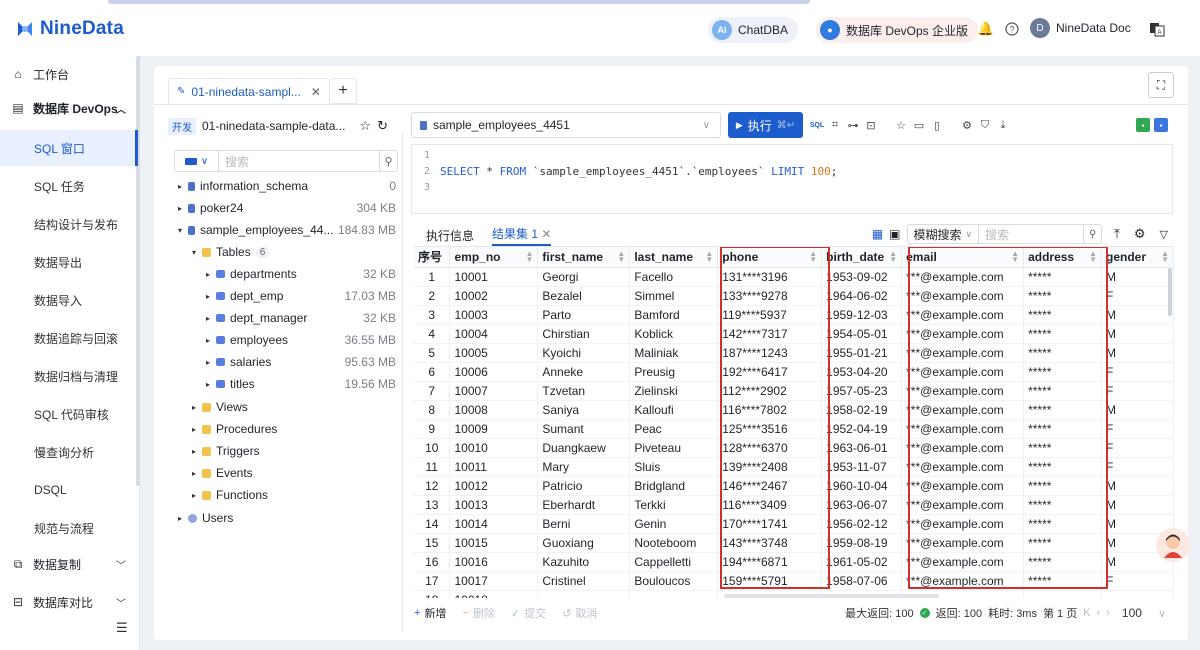 Image resolution: width=1200 pixels, height=650 pixels. Describe the element at coordinates (862, 372) in the screenshot. I see `table-cell: 1953-04-20` at that location.